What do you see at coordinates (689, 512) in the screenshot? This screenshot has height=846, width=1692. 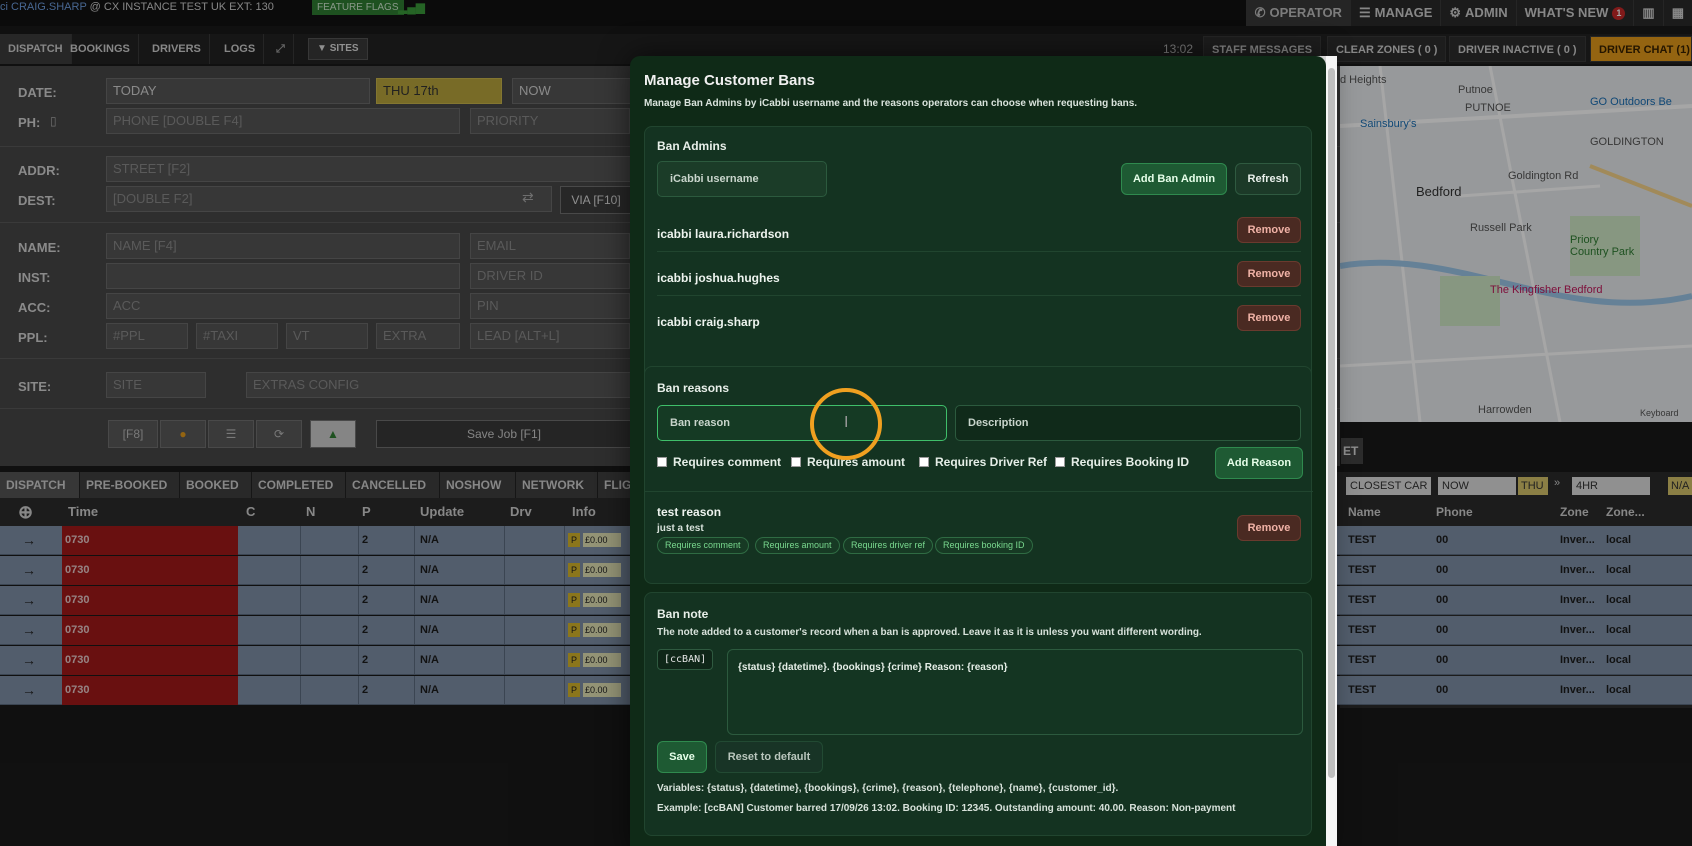 I see `reason-name: test reason` at bounding box center [689, 512].